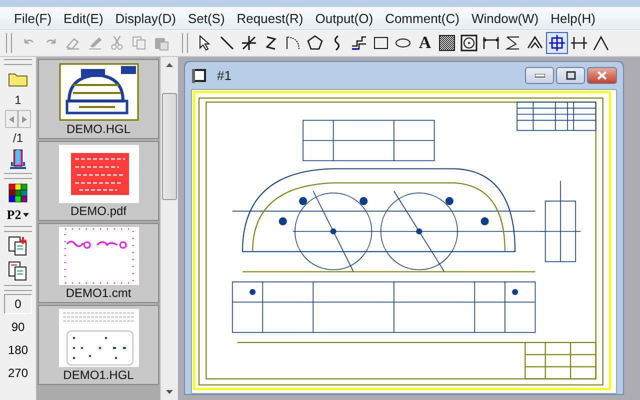  Describe the element at coordinates (98, 375) in the screenshot. I see `file-name: DEMO1.HGL` at that location.